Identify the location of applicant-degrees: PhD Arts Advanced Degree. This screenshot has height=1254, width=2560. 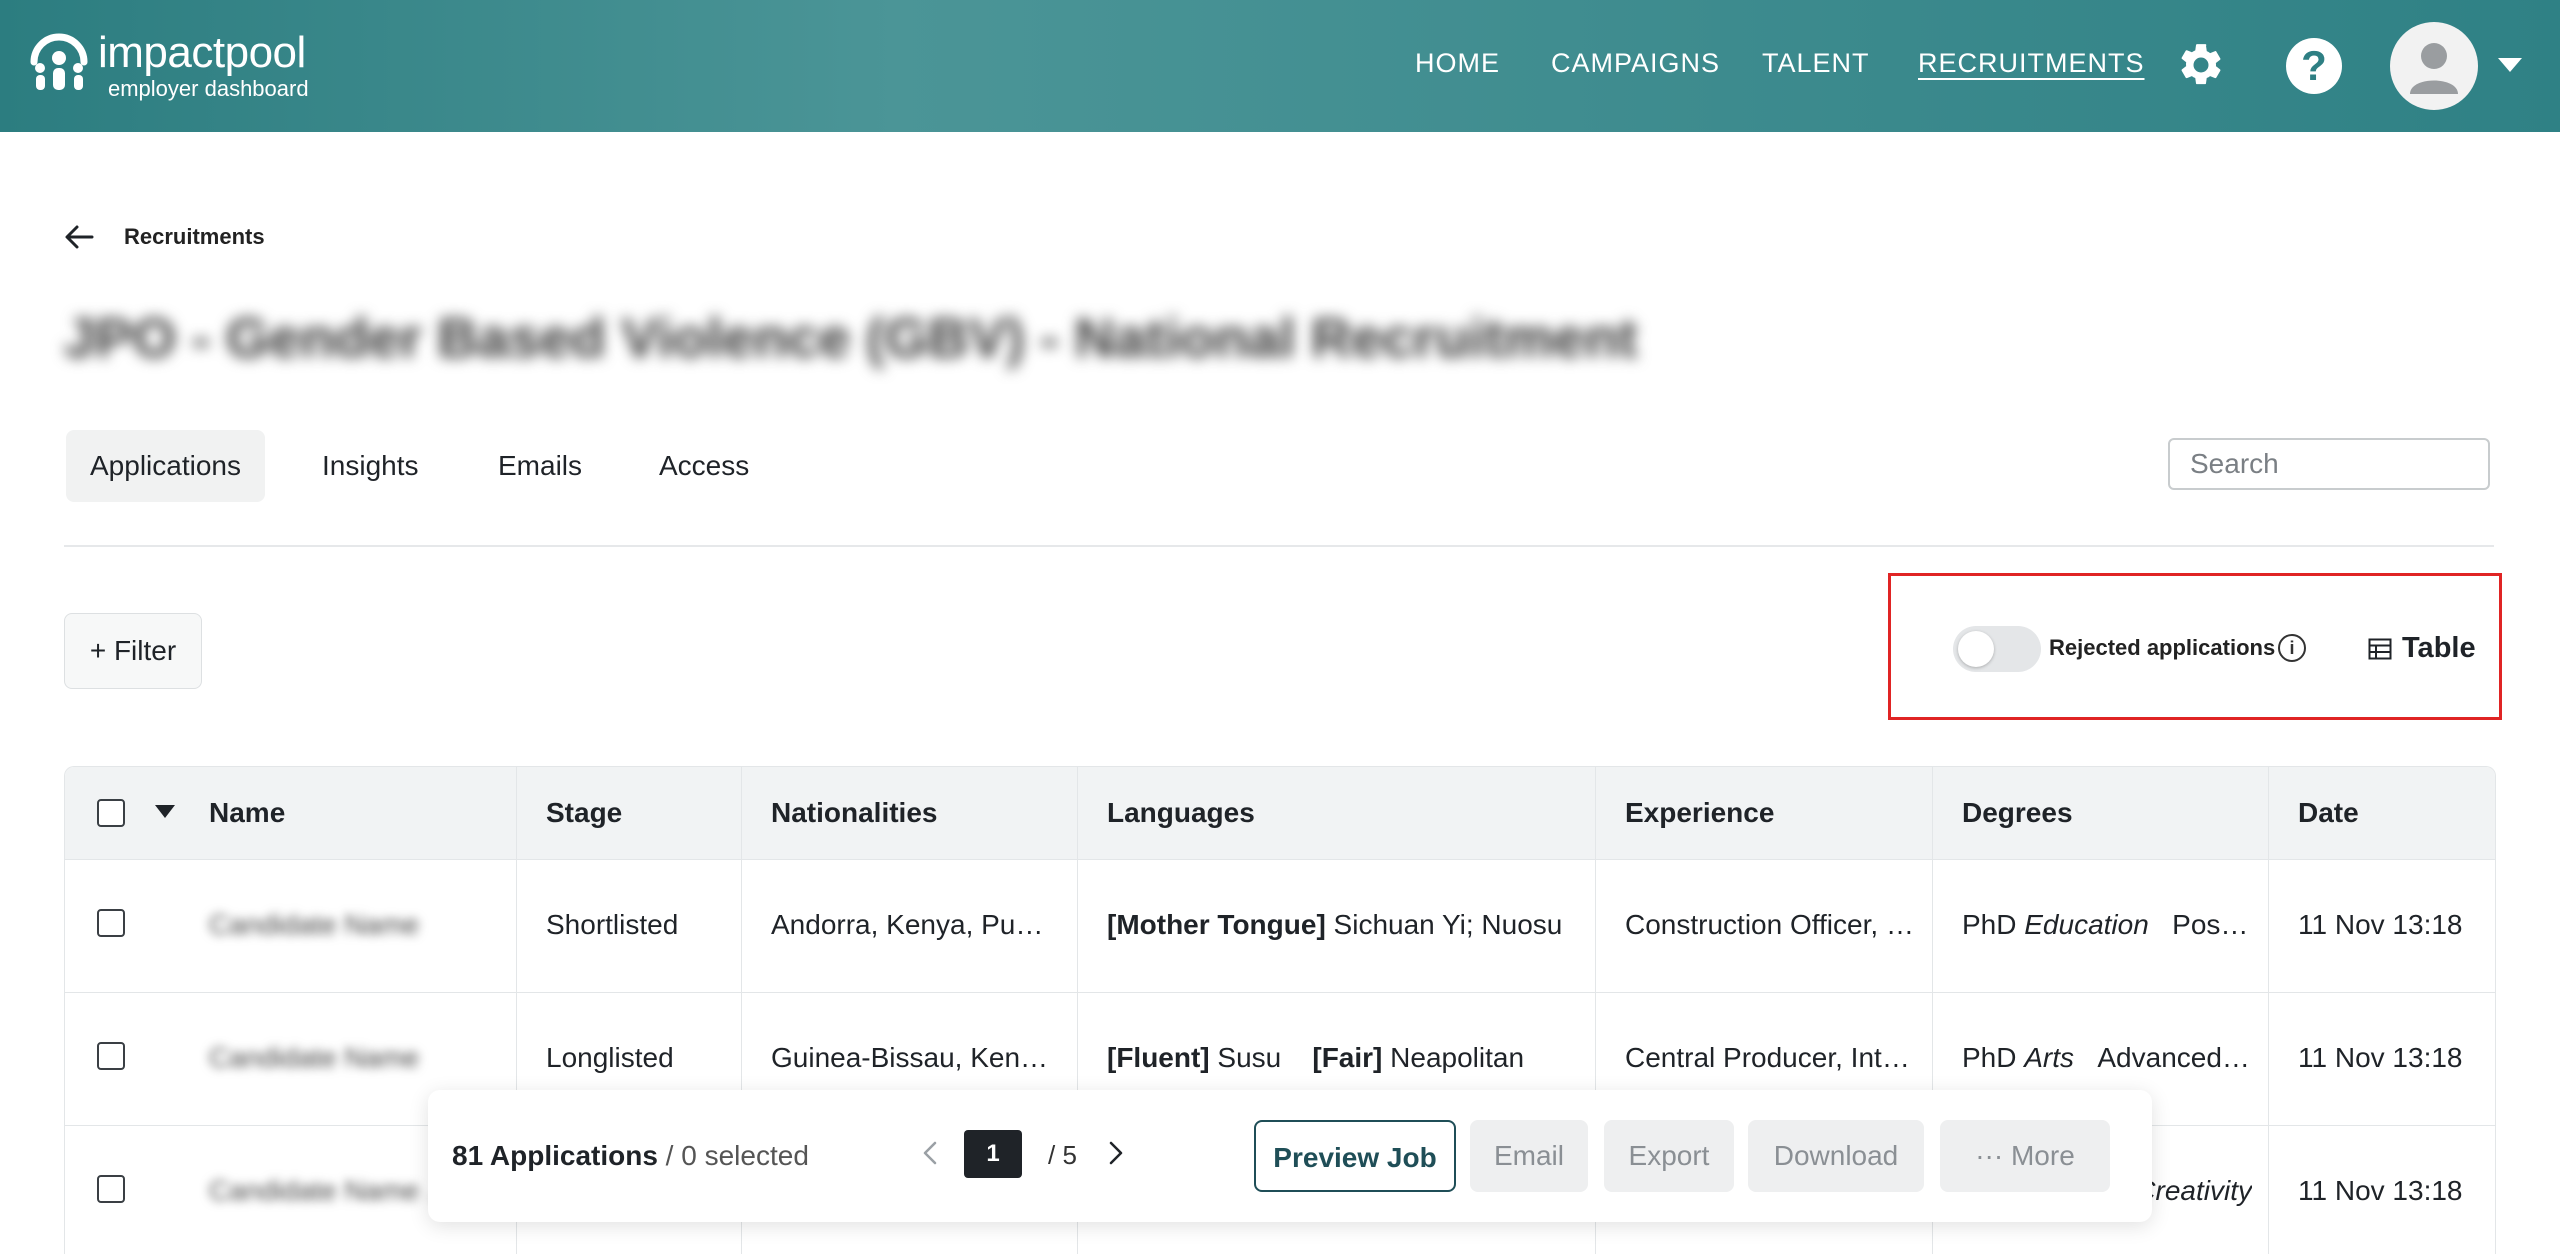
(2107, 1058).